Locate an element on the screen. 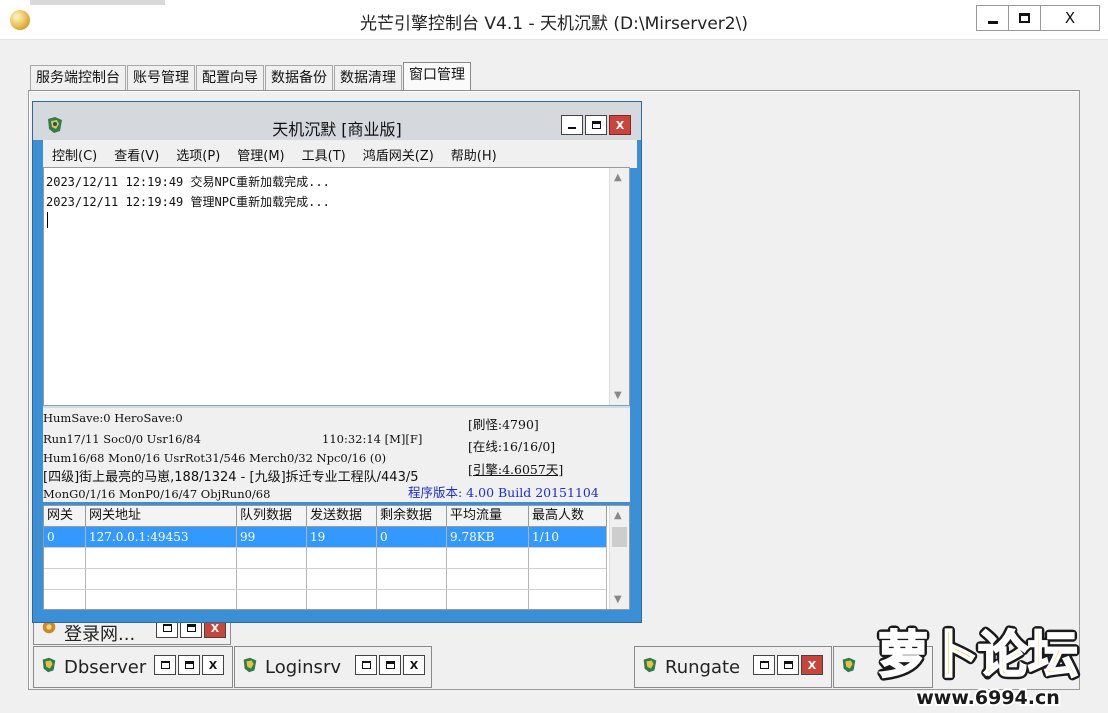  table-scrollbar: ▲ ▼ is located at coordinates (619, 557).